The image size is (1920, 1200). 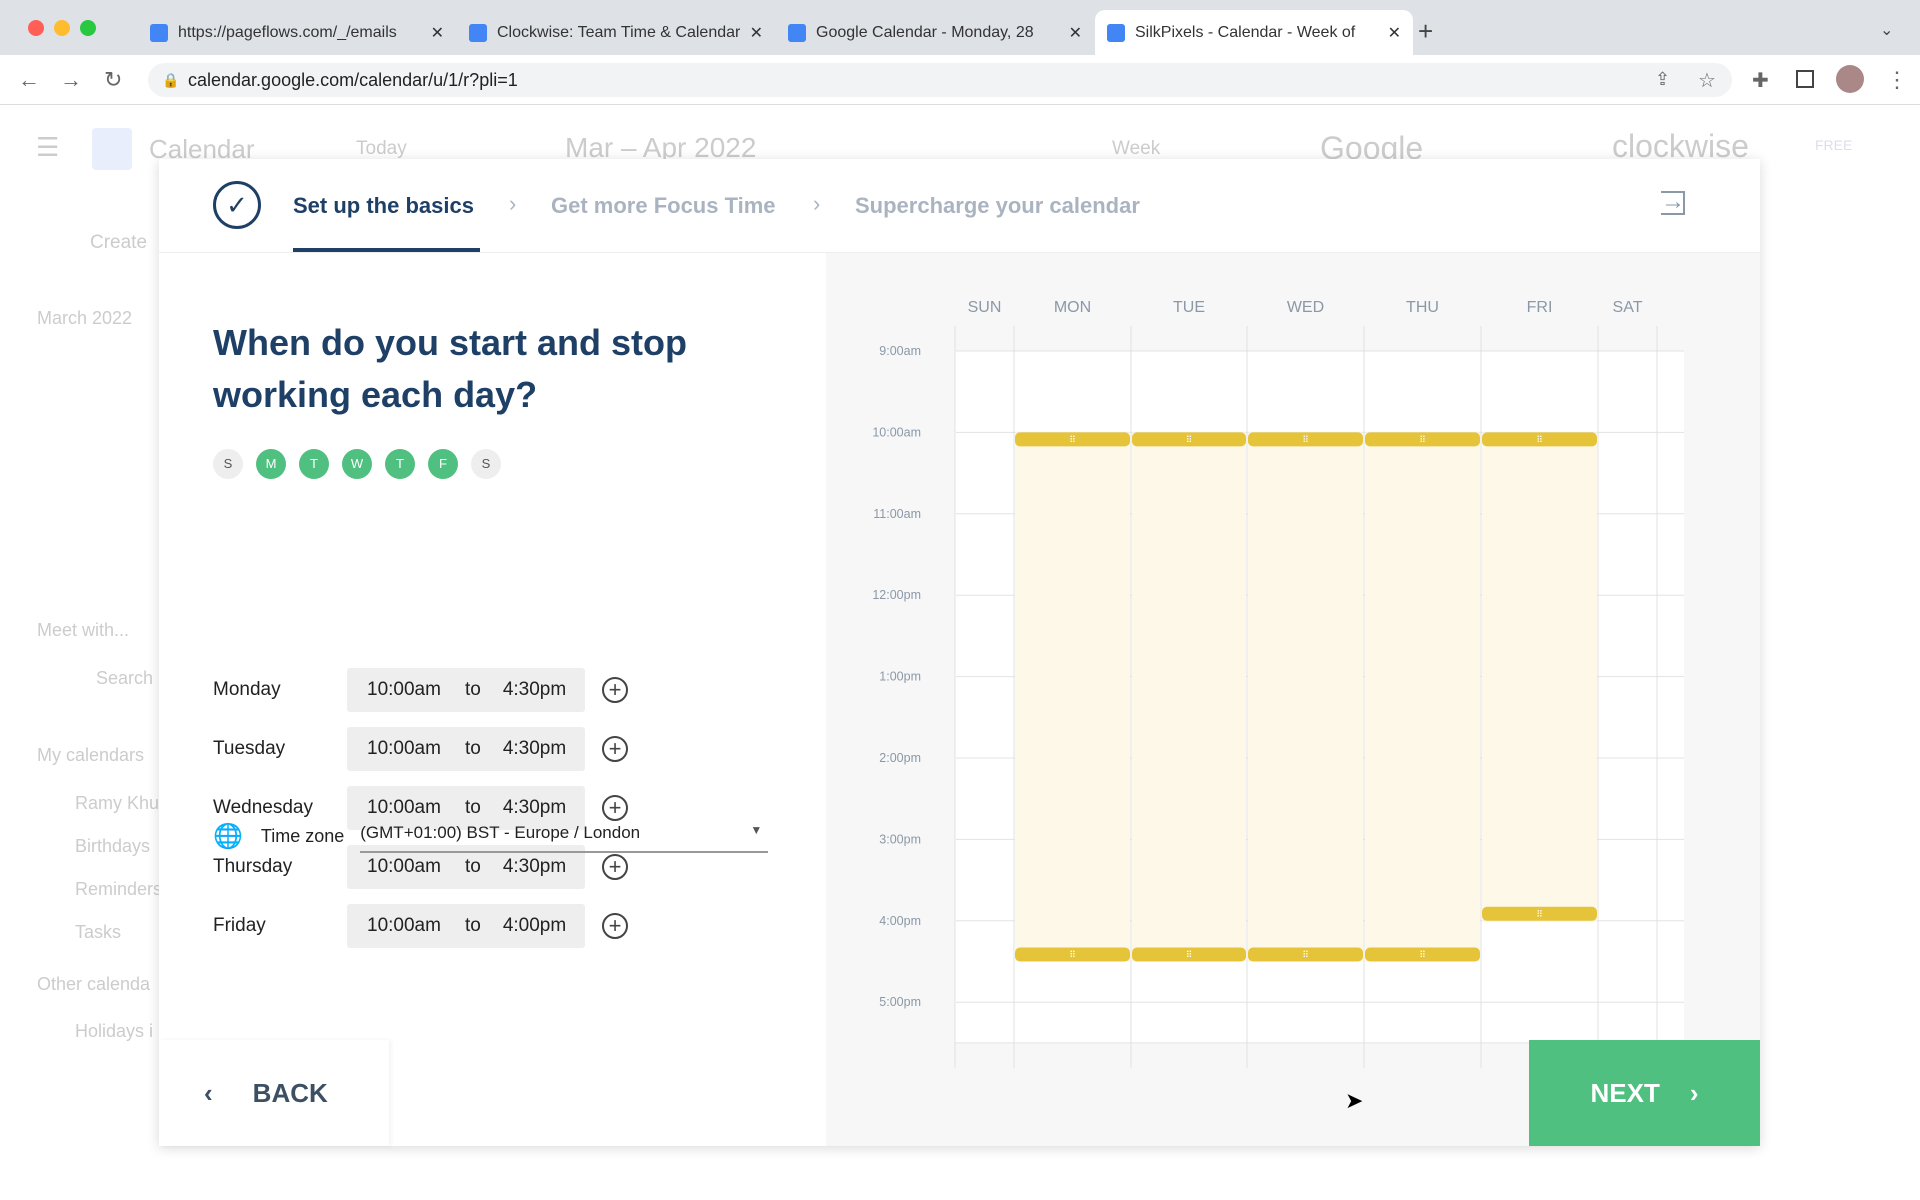 What do you see at coordinates (443, 464) in the screenshot?
I see `weekday-toggle: F` at bounding box center [443, 464].